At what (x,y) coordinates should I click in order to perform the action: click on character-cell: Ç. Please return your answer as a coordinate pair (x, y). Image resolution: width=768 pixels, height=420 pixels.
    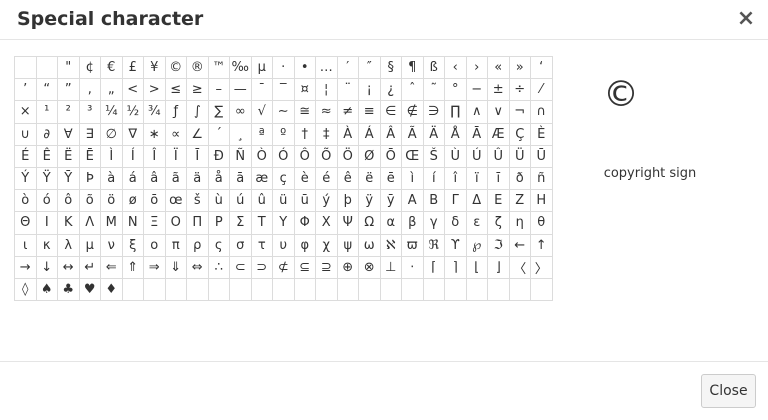
    Looking at the image, I should click on (519, 134).